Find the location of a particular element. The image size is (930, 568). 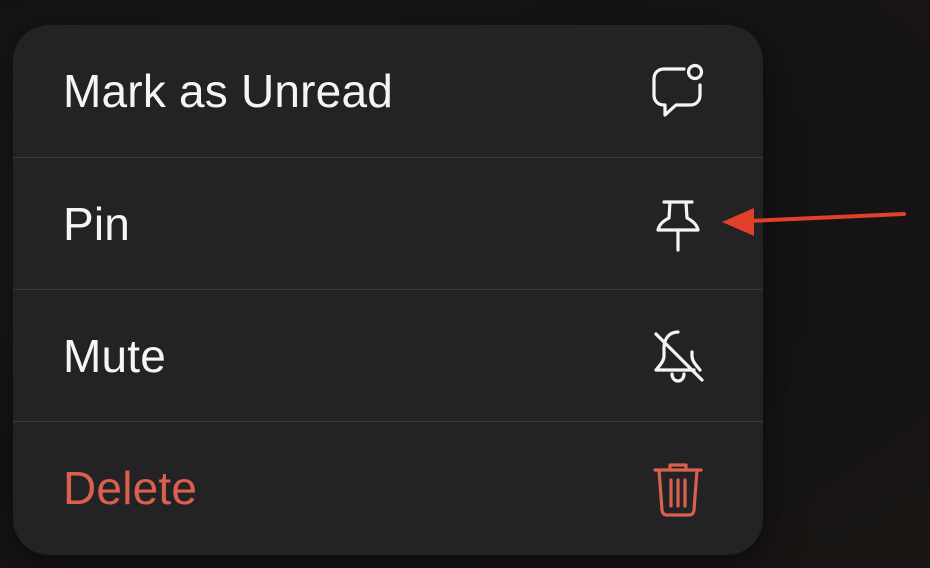

bell-slash-icon is located at coordinates (678, 356).